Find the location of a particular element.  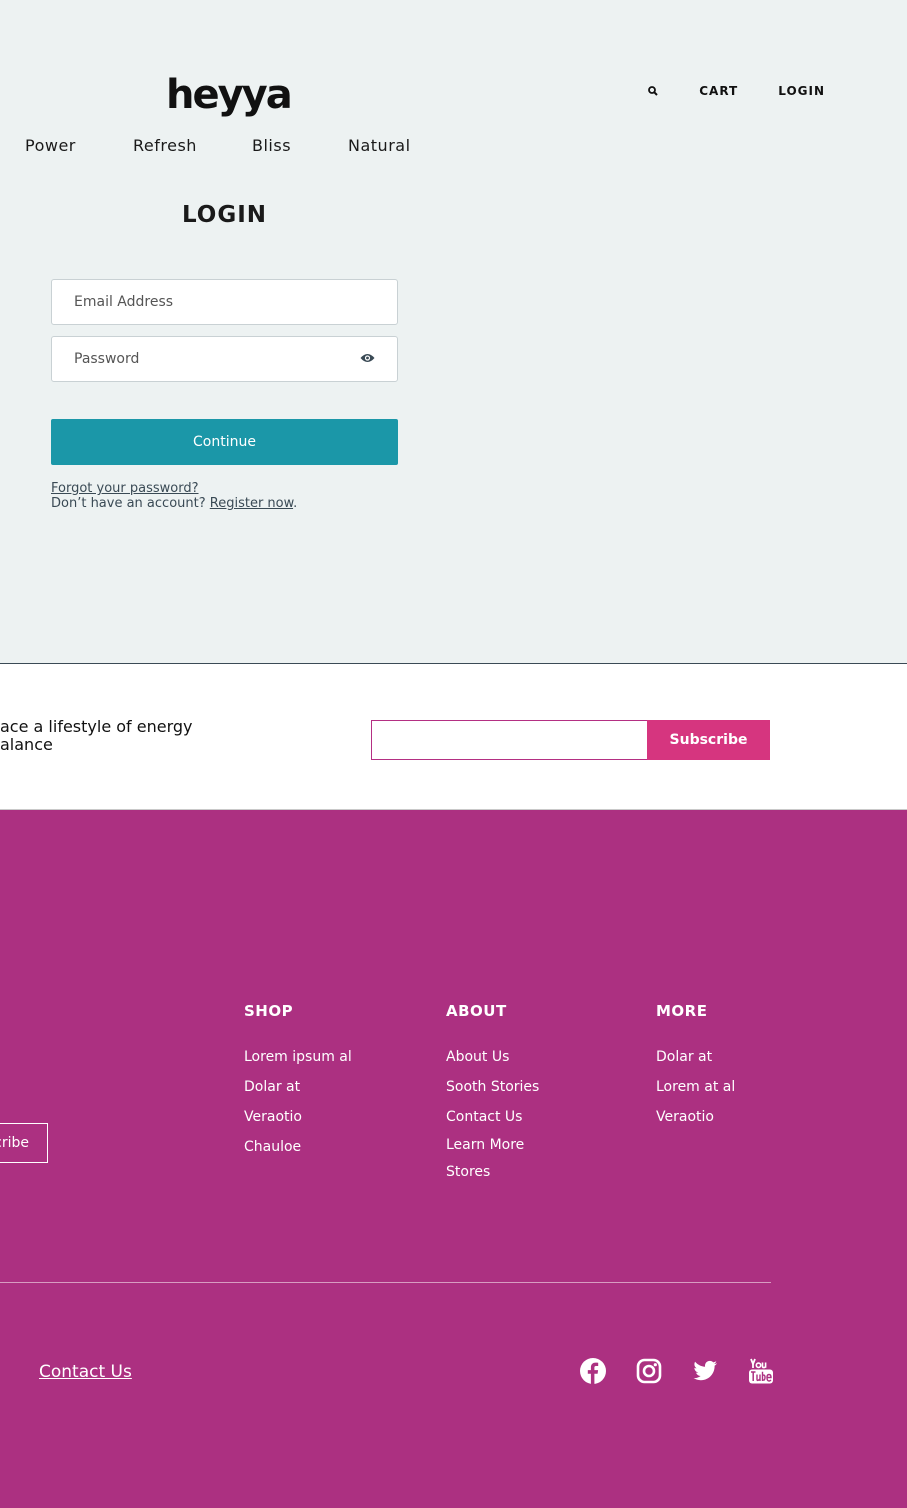

category-natural: Natural is located at coordinates (379, 145).